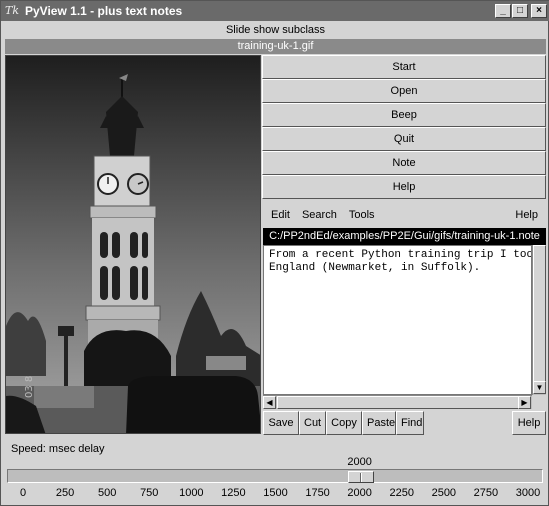  I want to click on title-bar: Tk PyView 1.1 - plus text notes _ □ ×, so click(275, 11).